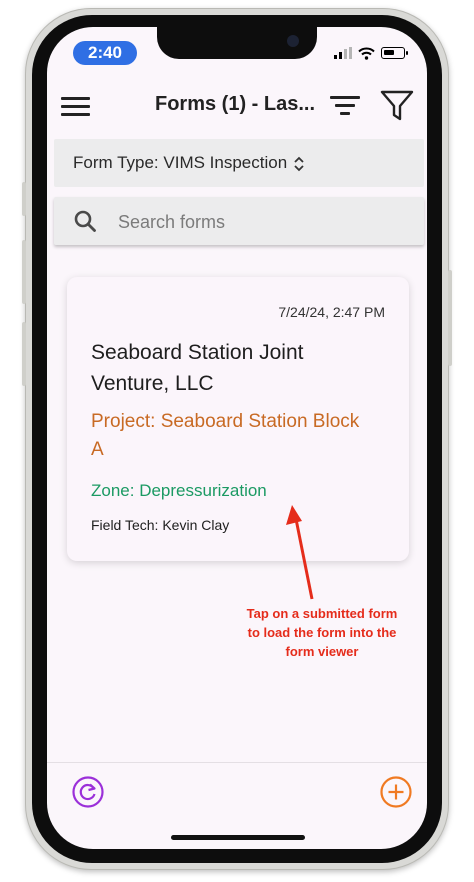  Describe the element at coordinates (343, 53) in the screenshot. I see `signal-icon` at that location.